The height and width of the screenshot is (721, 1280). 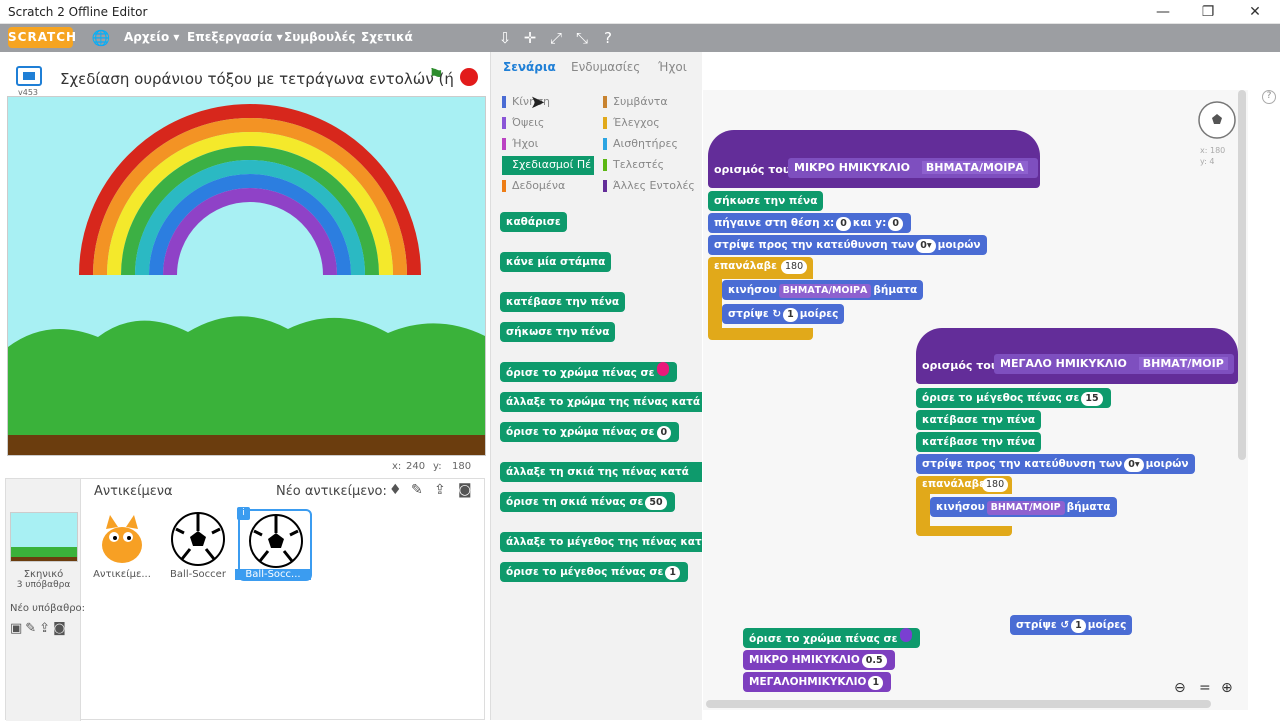 What do you see at coordinates (462, 466) in the screenshot?
I see `mouse-y-value: 180` at bounding box center [462, 466].